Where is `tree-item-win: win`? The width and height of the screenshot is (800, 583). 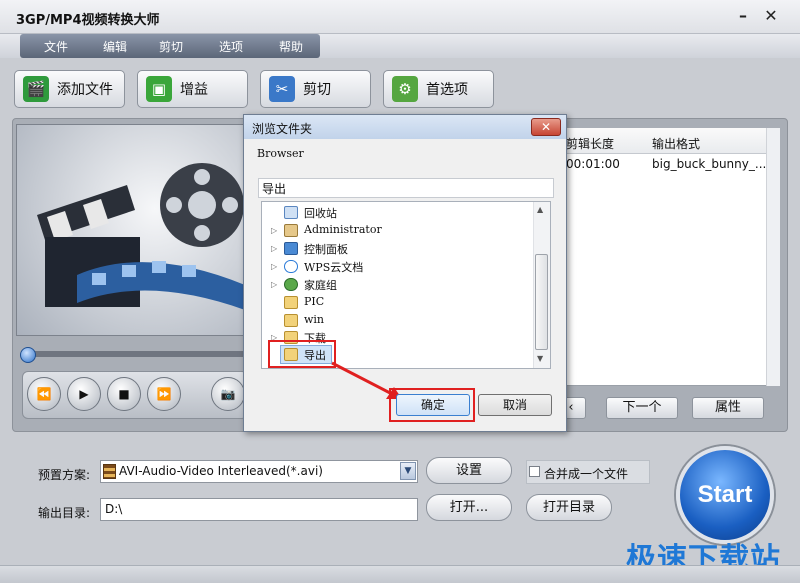
tree-item-win: win is located at coordinates (314, 319).